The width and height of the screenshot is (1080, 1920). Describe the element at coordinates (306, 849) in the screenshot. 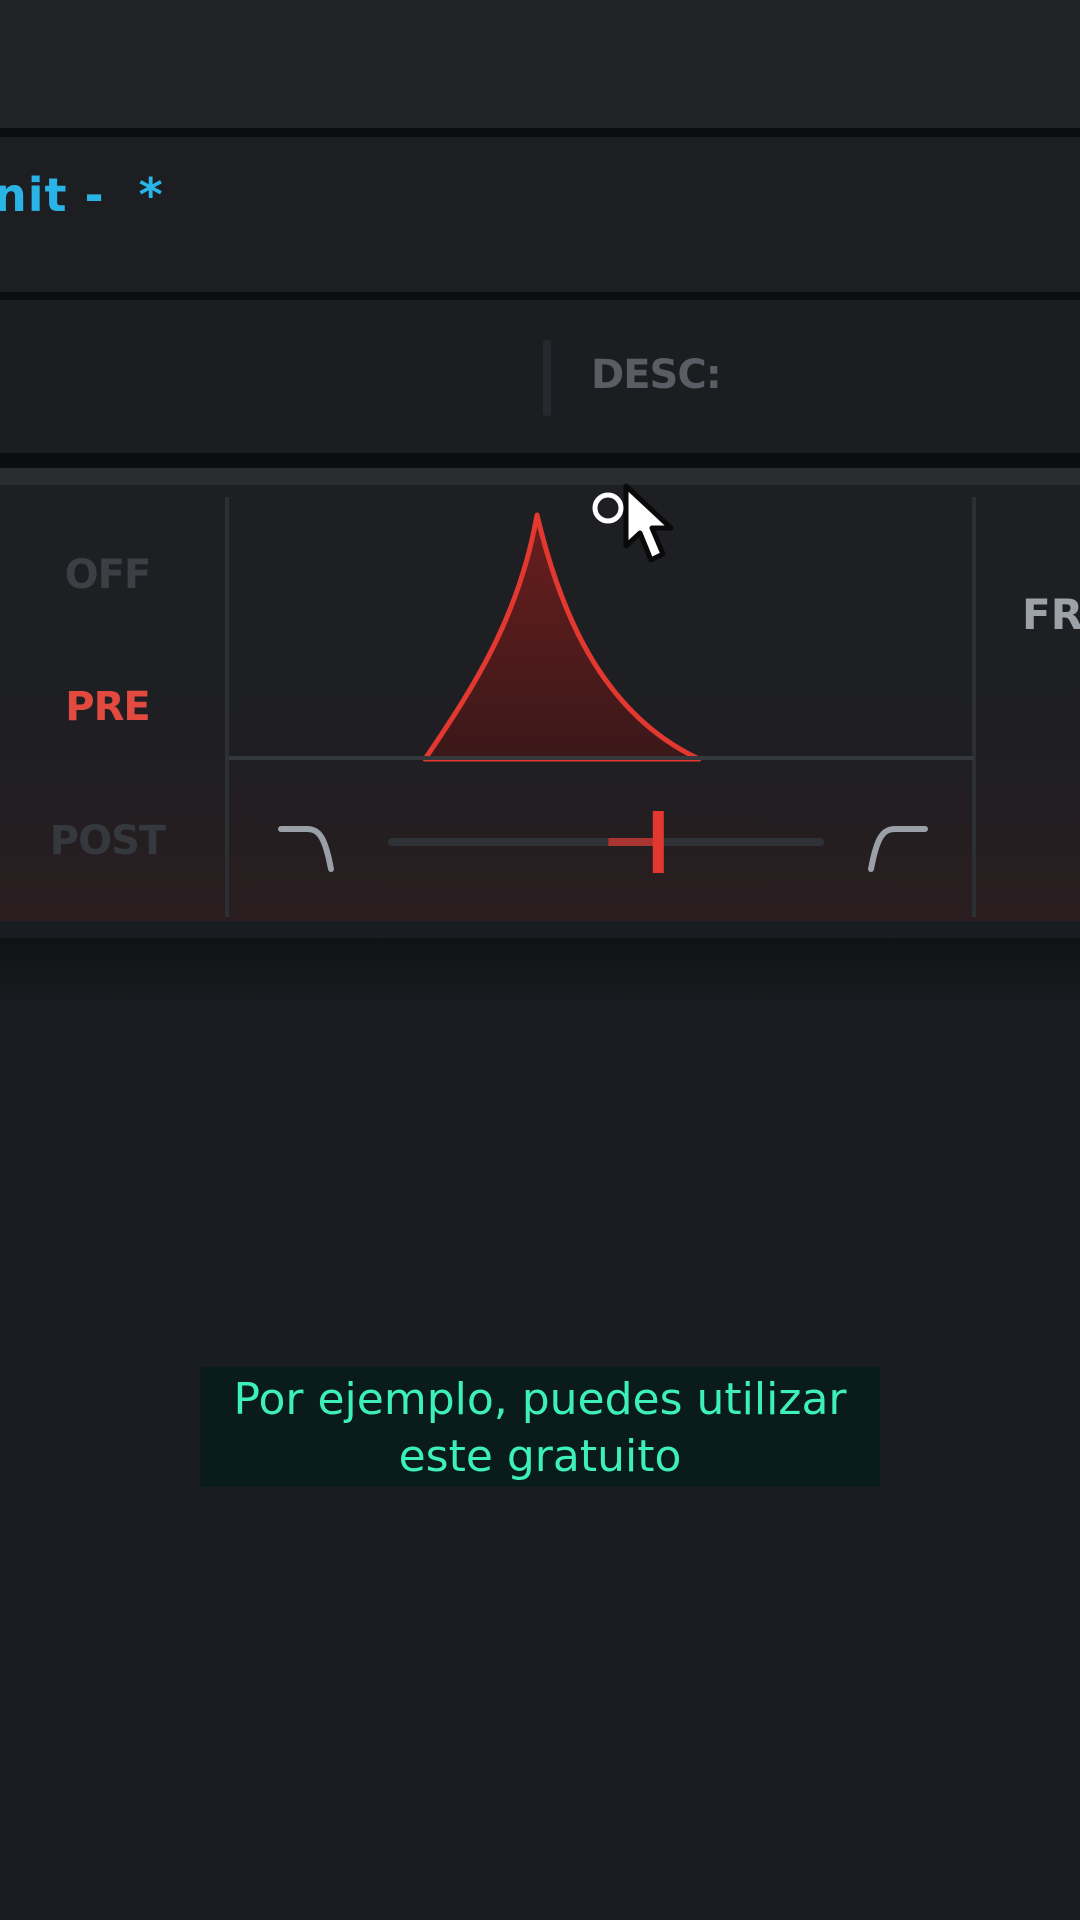

I see `low-shelf-icon` at that location.